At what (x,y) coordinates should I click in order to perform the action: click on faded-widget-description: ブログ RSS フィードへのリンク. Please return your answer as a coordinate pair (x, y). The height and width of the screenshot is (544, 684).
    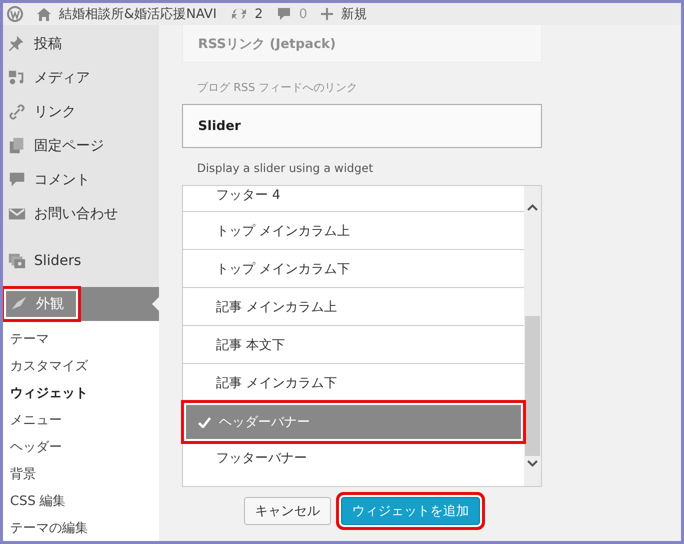
    Looking at the image, I should click on (277, 88).